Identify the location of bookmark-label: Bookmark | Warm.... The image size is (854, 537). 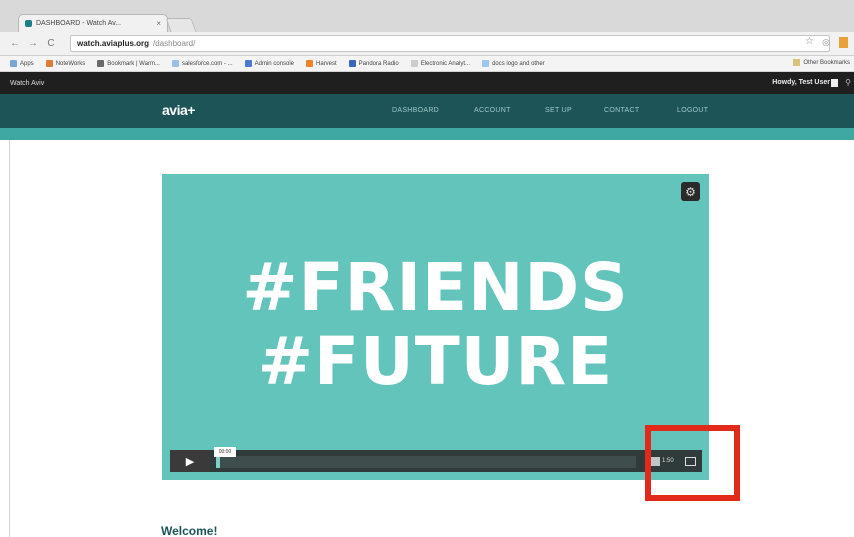
(133, 63).